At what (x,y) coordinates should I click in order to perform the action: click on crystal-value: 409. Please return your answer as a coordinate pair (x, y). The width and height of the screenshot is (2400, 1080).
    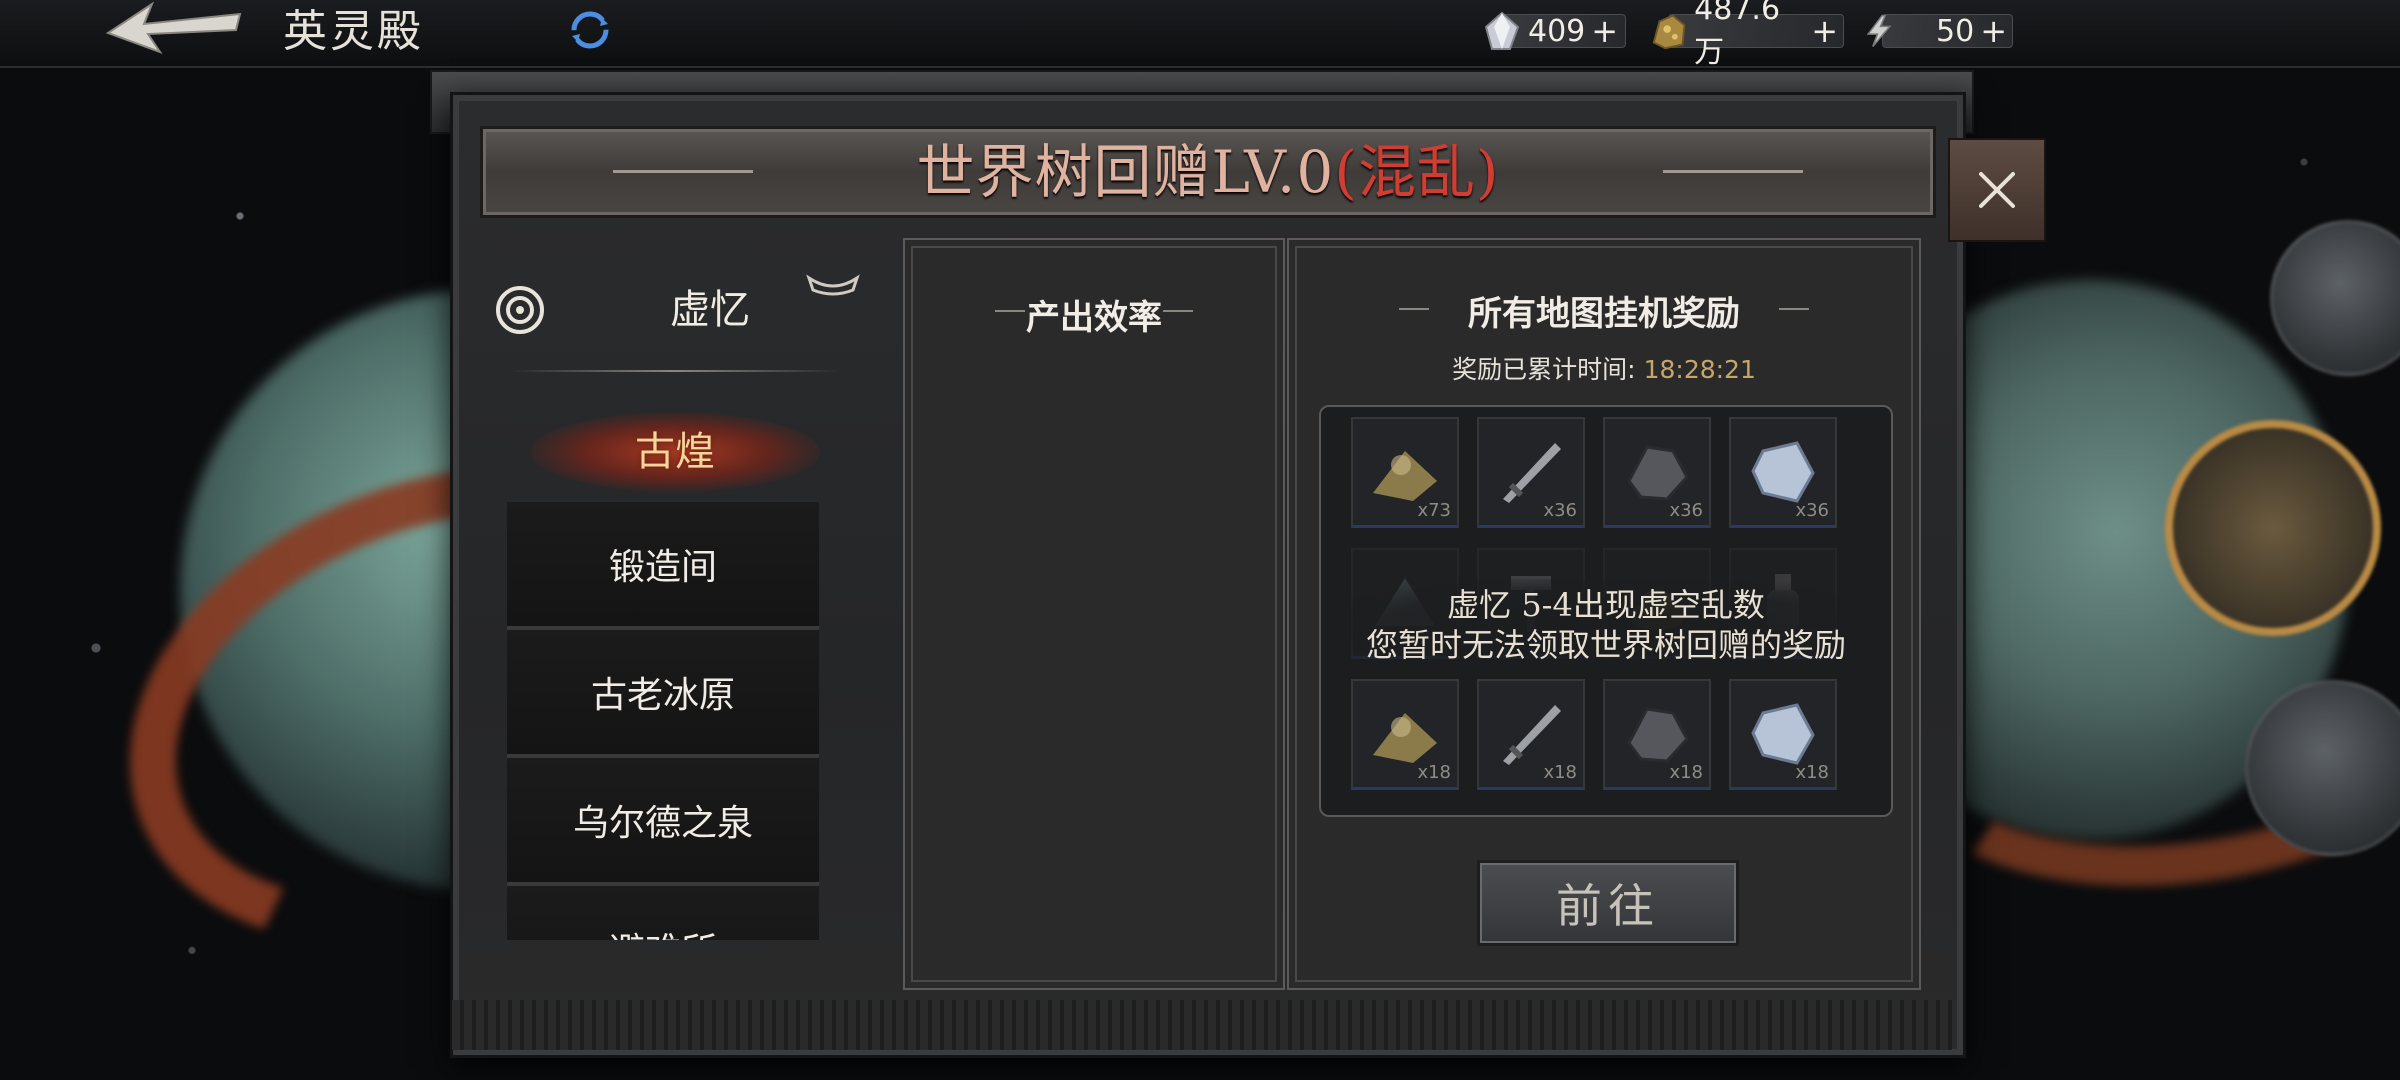
    Looking at the image, I should click on (1557, 31).